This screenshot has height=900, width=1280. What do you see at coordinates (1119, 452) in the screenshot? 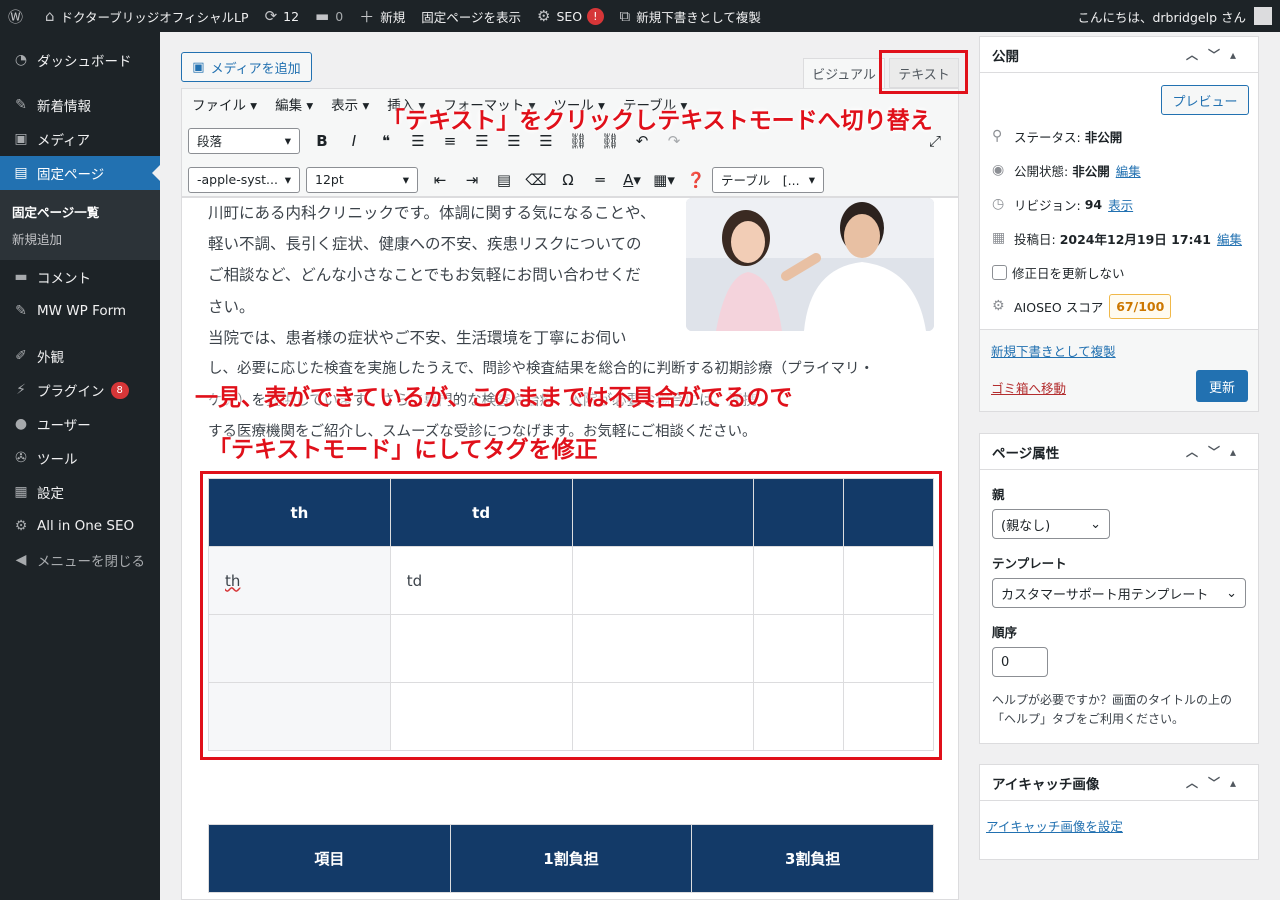
I see `page-attributes-header: ページ属性 ︿﹀▴` at bounding box center [1119, 452].